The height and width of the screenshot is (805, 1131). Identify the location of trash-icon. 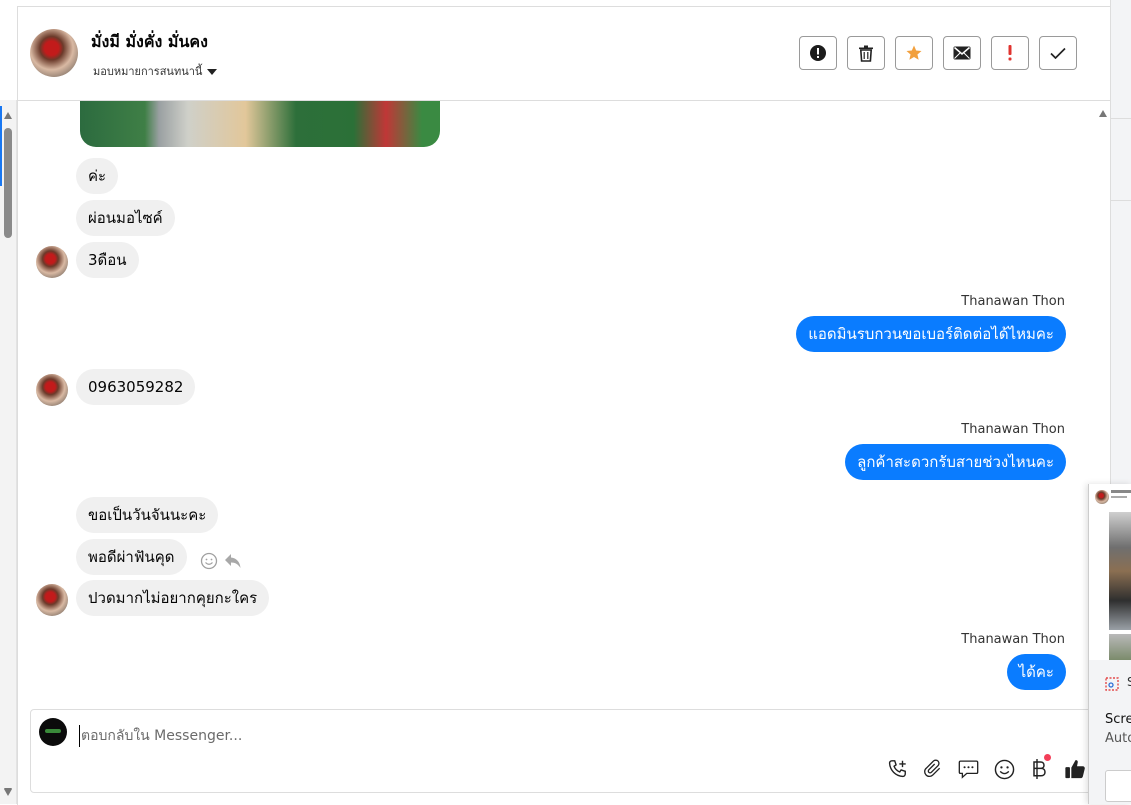
(866, 53).